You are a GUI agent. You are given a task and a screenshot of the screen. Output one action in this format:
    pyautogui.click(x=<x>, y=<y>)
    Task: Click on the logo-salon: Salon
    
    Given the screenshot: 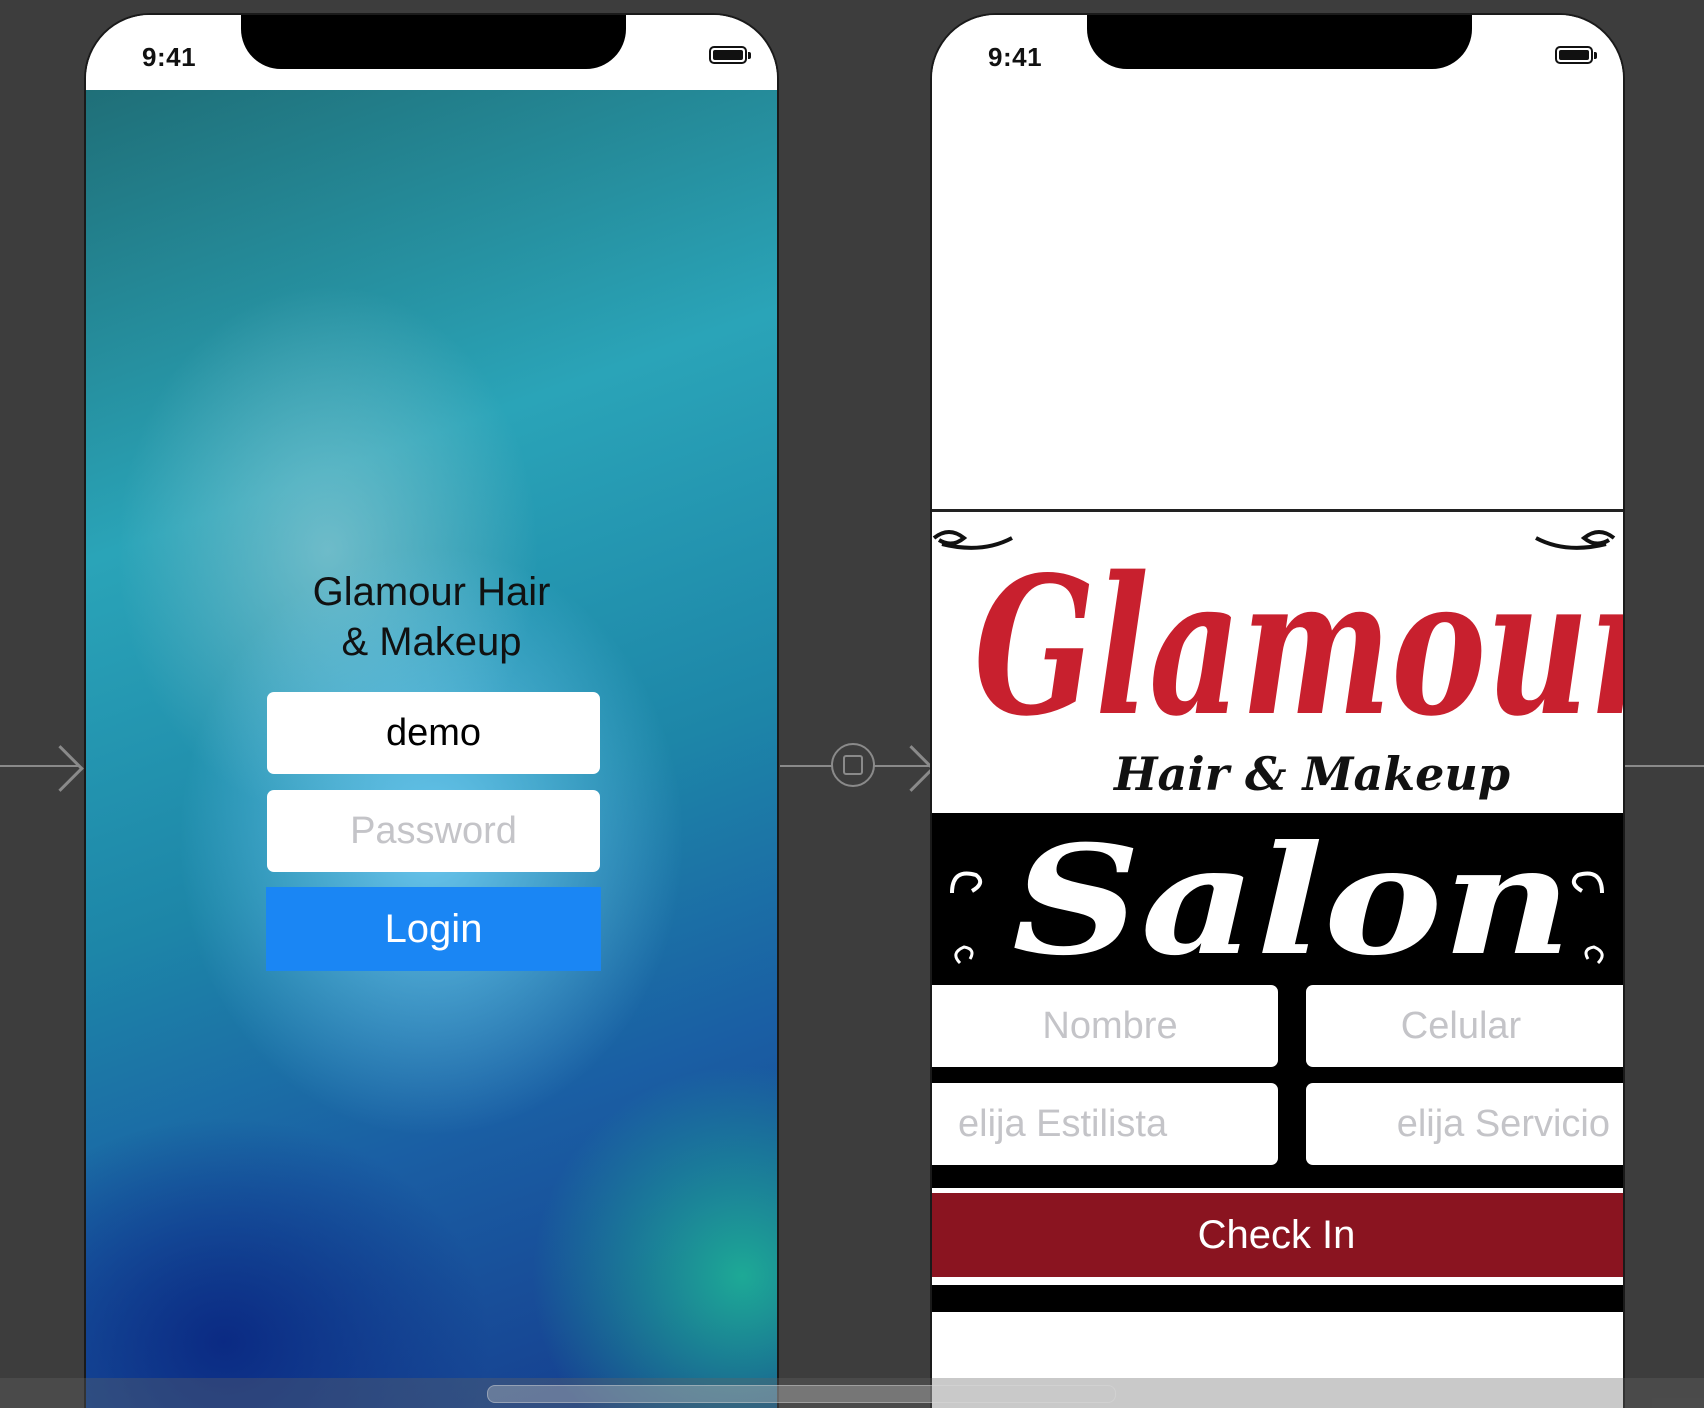 What is the action you would take?
    pyautogui.click(x=1292, y=900)
    